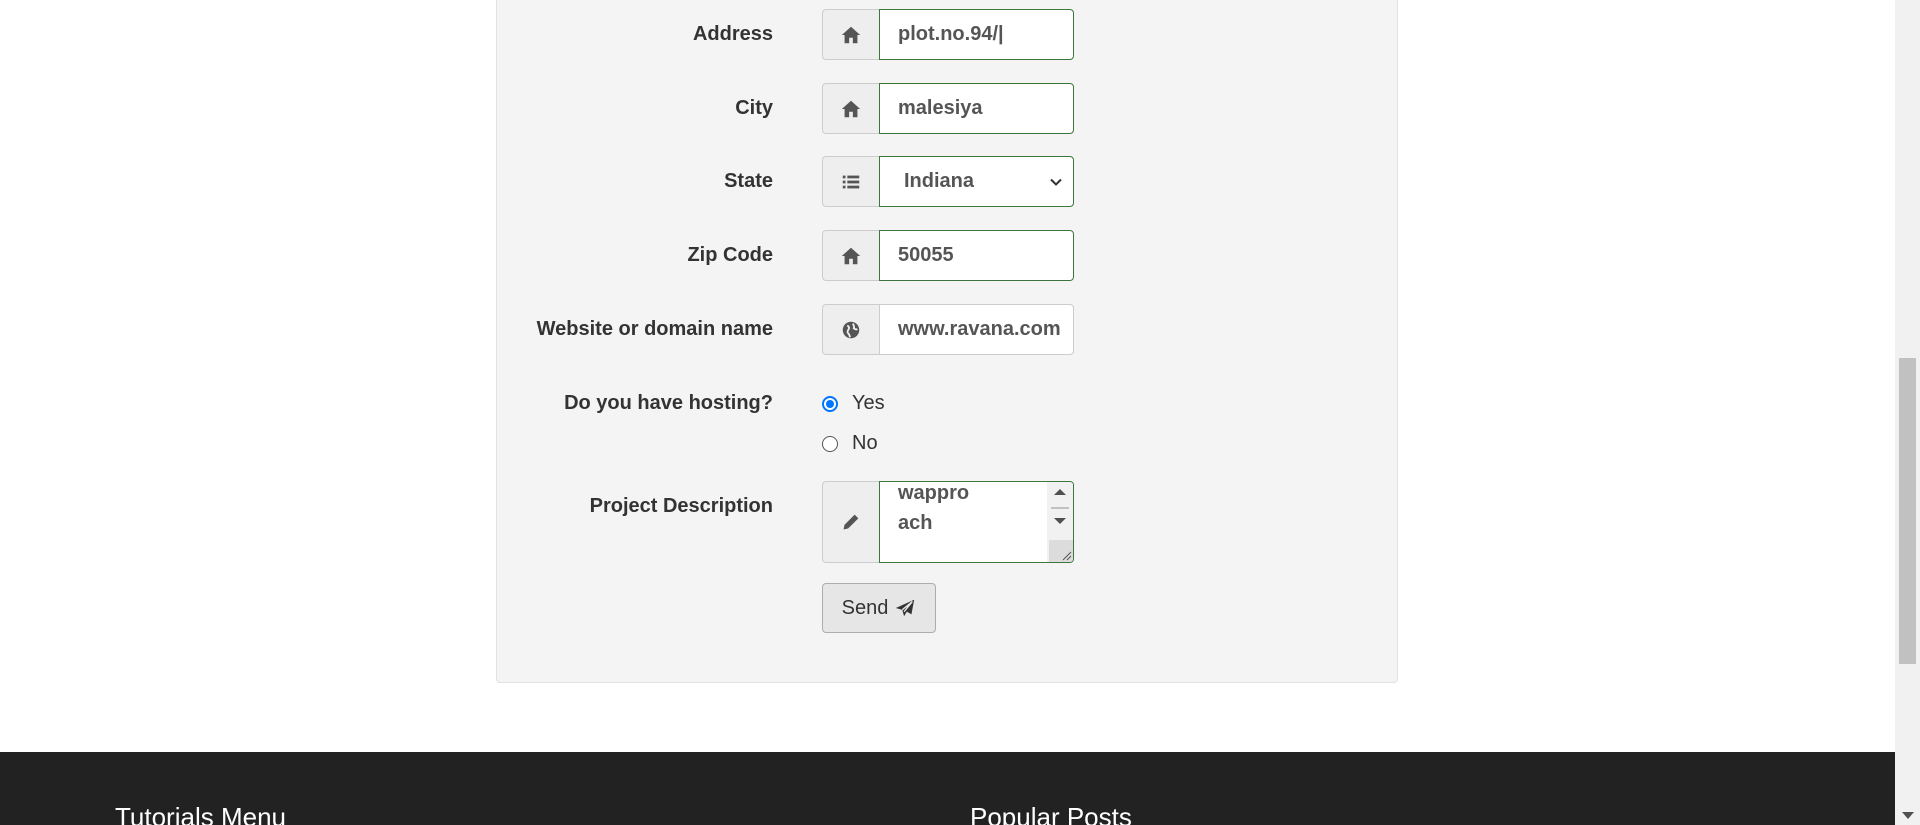 The height and width of the screenshot is (825, 1920). I want to click on address-input-group: plot.no.94/|, so click(948, 34).